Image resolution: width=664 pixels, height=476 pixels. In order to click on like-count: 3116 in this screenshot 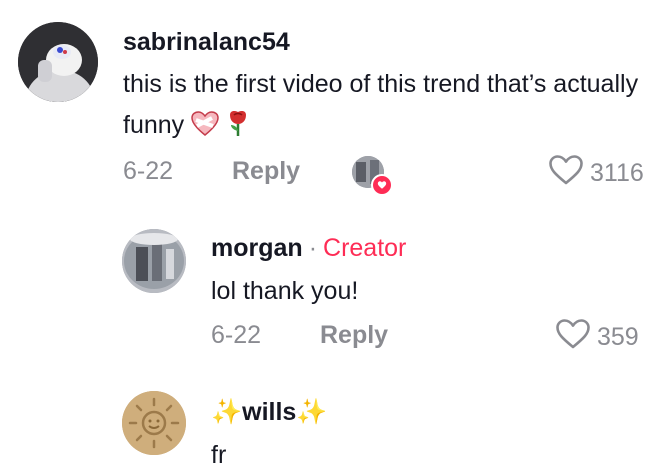, I will do `click(617, 173)`.